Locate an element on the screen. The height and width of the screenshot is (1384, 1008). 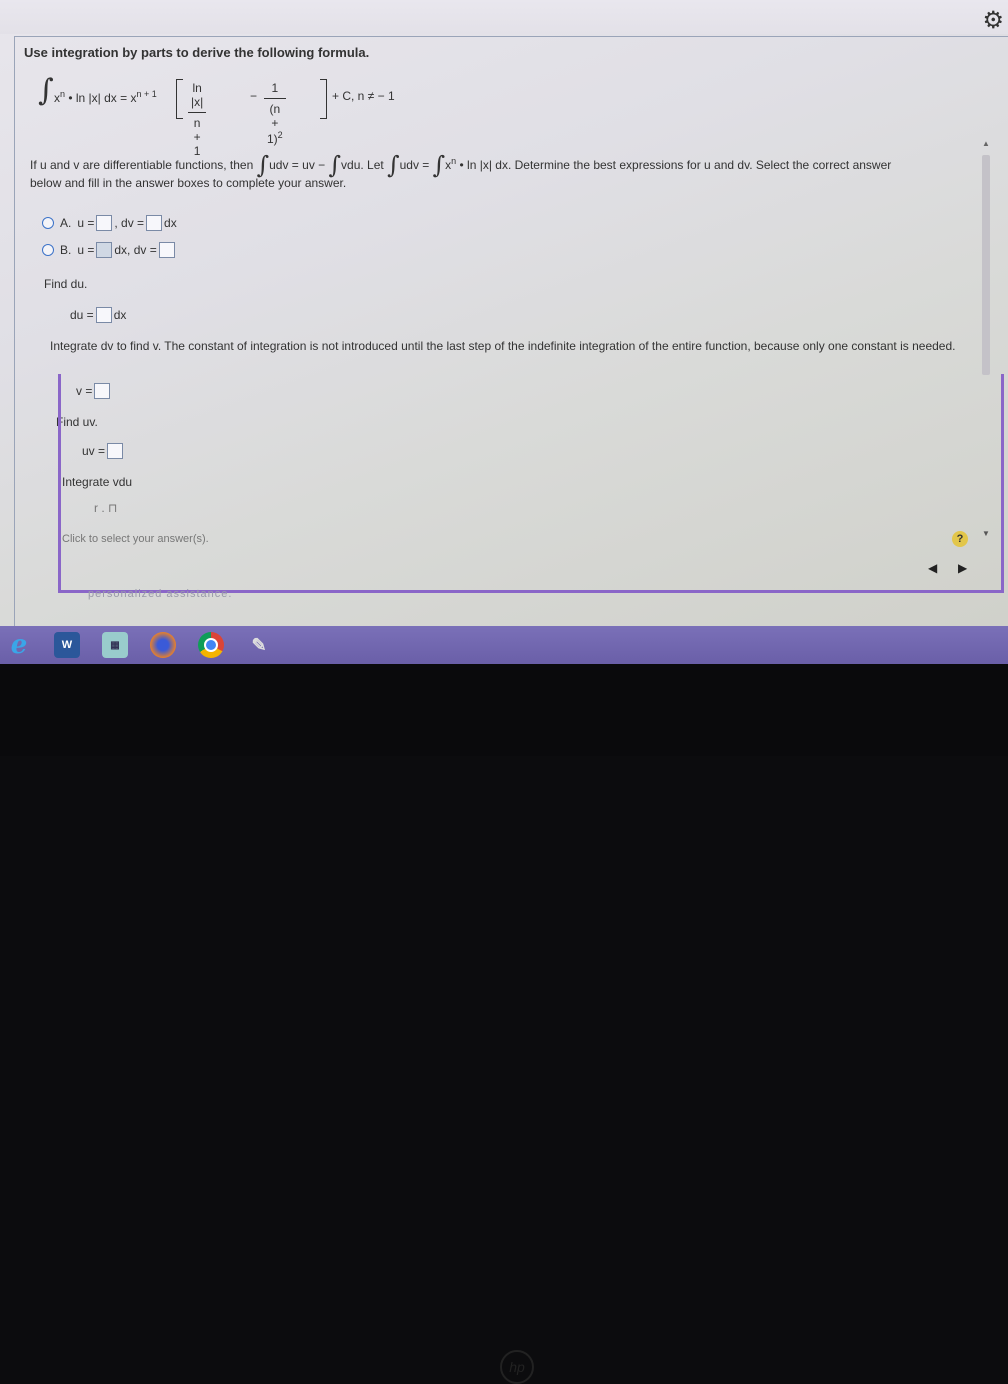
integrate-vdu-label: Integrate vdu is located at coordinates (97, 482).